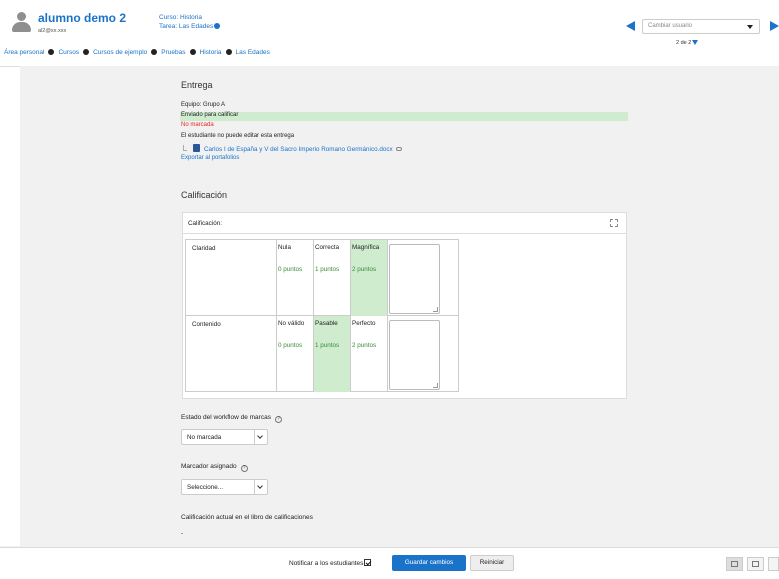  What do you see at coordinates (295, 354) in the screenshot?
I see `rubric-level: No válido 0 puntos` at bounding box center [295, 354].